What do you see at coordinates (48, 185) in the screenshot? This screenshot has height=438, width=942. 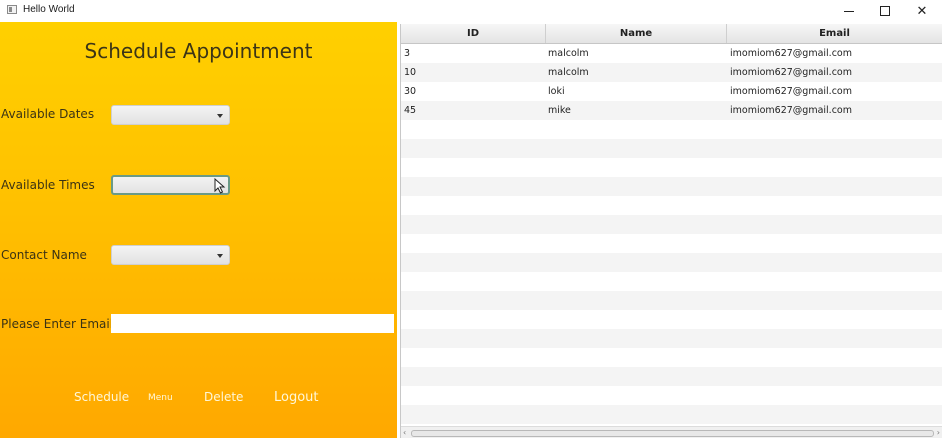 I see `available-times-label: Available Times` at bounding box center [48, 185].